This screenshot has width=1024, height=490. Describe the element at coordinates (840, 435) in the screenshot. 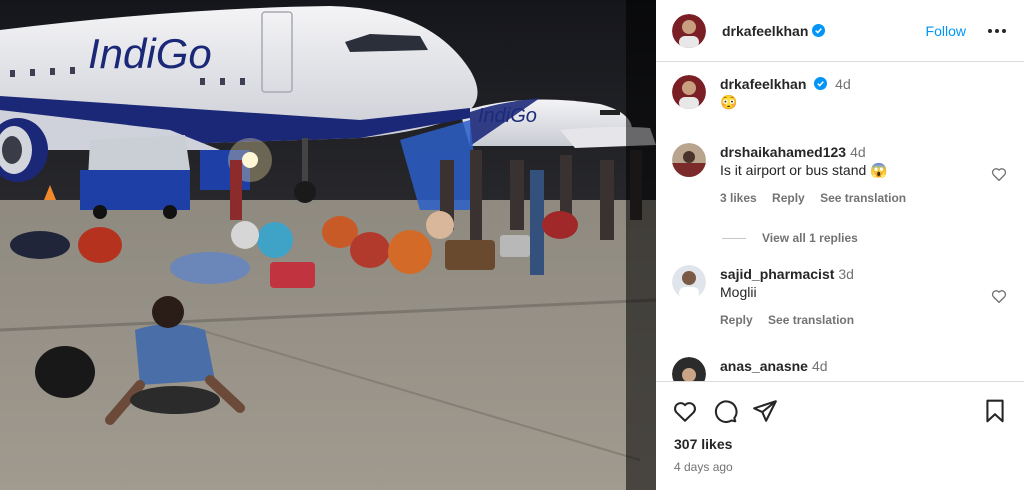

I see `post-actions: 307 likes 4 days ago` at that location.